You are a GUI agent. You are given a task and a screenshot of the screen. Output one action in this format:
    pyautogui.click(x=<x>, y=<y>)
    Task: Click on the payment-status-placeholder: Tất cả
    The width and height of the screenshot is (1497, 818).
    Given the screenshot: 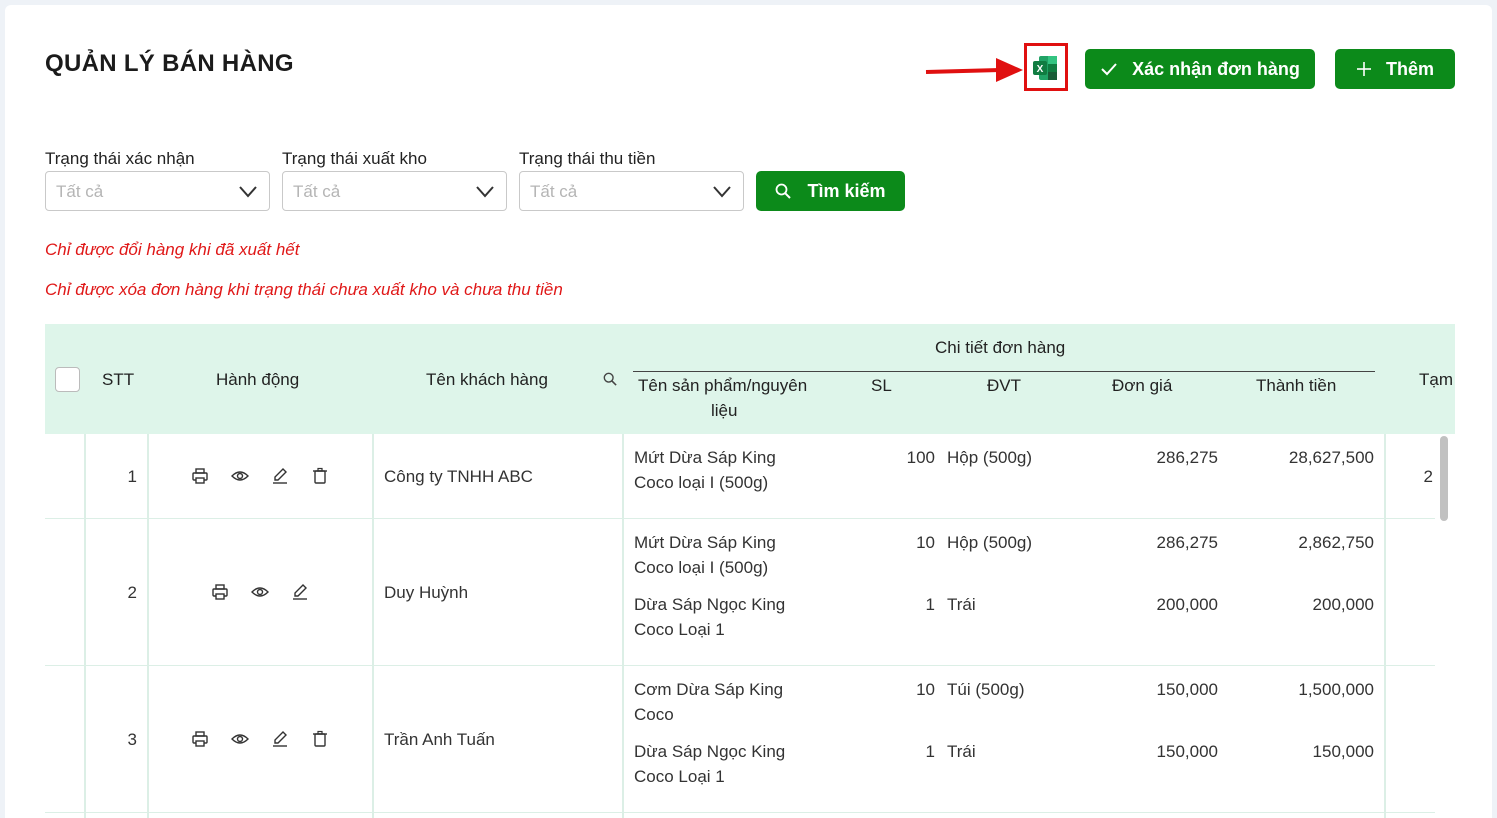 What is the action you would take?
    pyautogui.click(x=554, y=191)
    